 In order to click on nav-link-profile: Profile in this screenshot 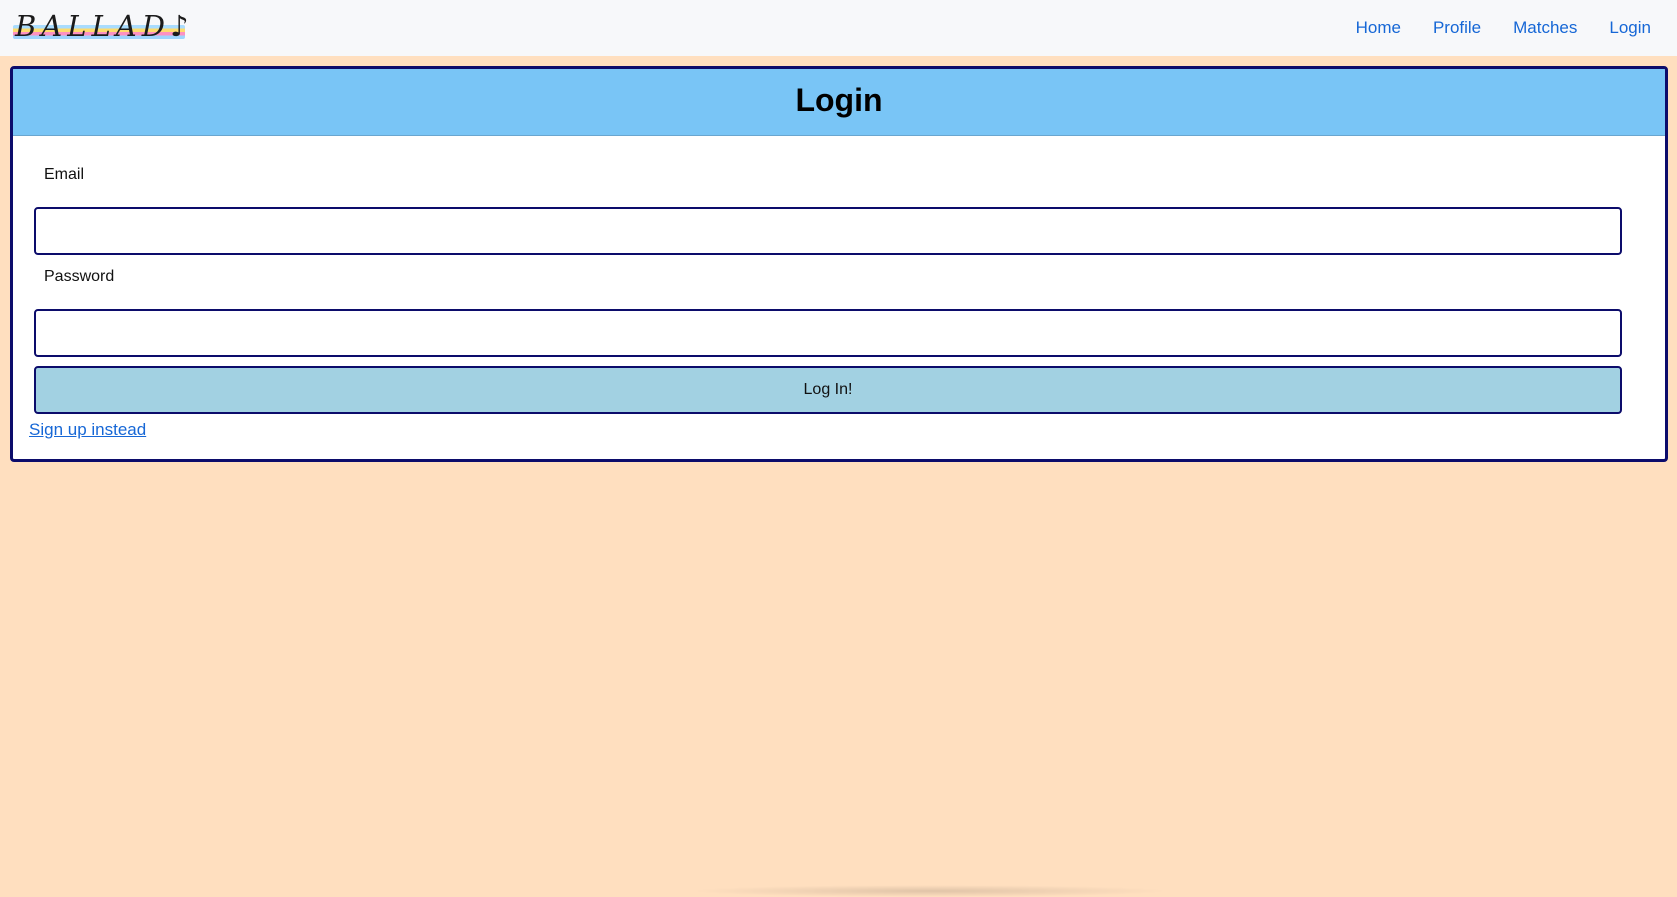, I will do `click(1457, 28)`.